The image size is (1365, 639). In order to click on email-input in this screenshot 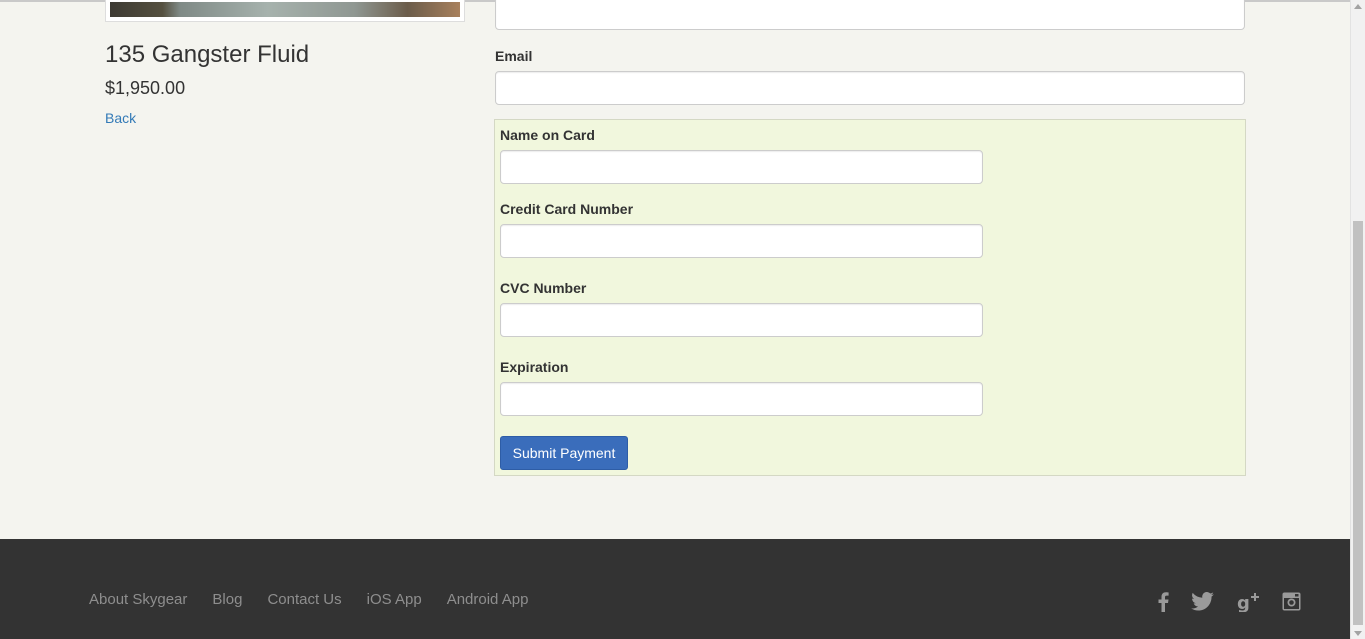, I will do `click(870, 88)`.